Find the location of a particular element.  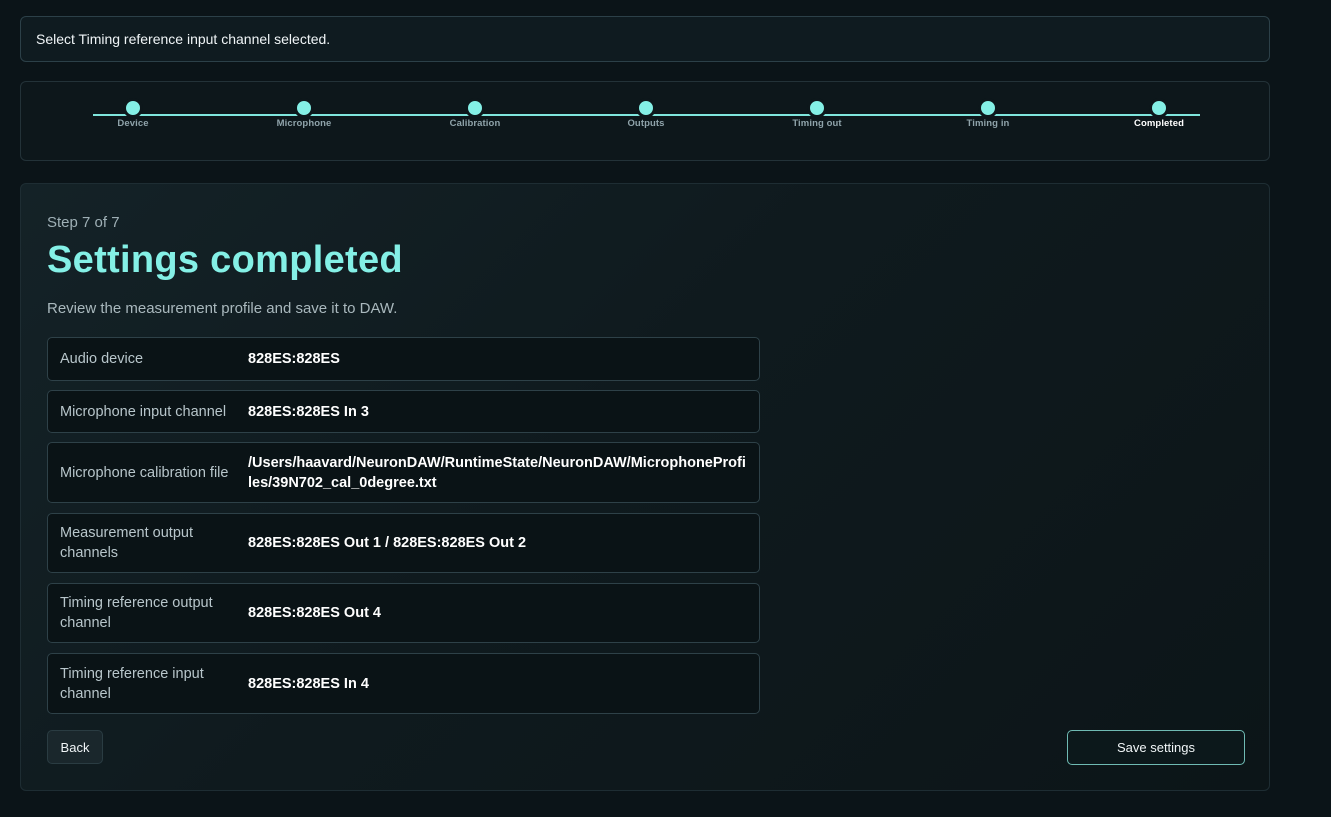

step-label: Timing in is located at coordinates (988, 123).